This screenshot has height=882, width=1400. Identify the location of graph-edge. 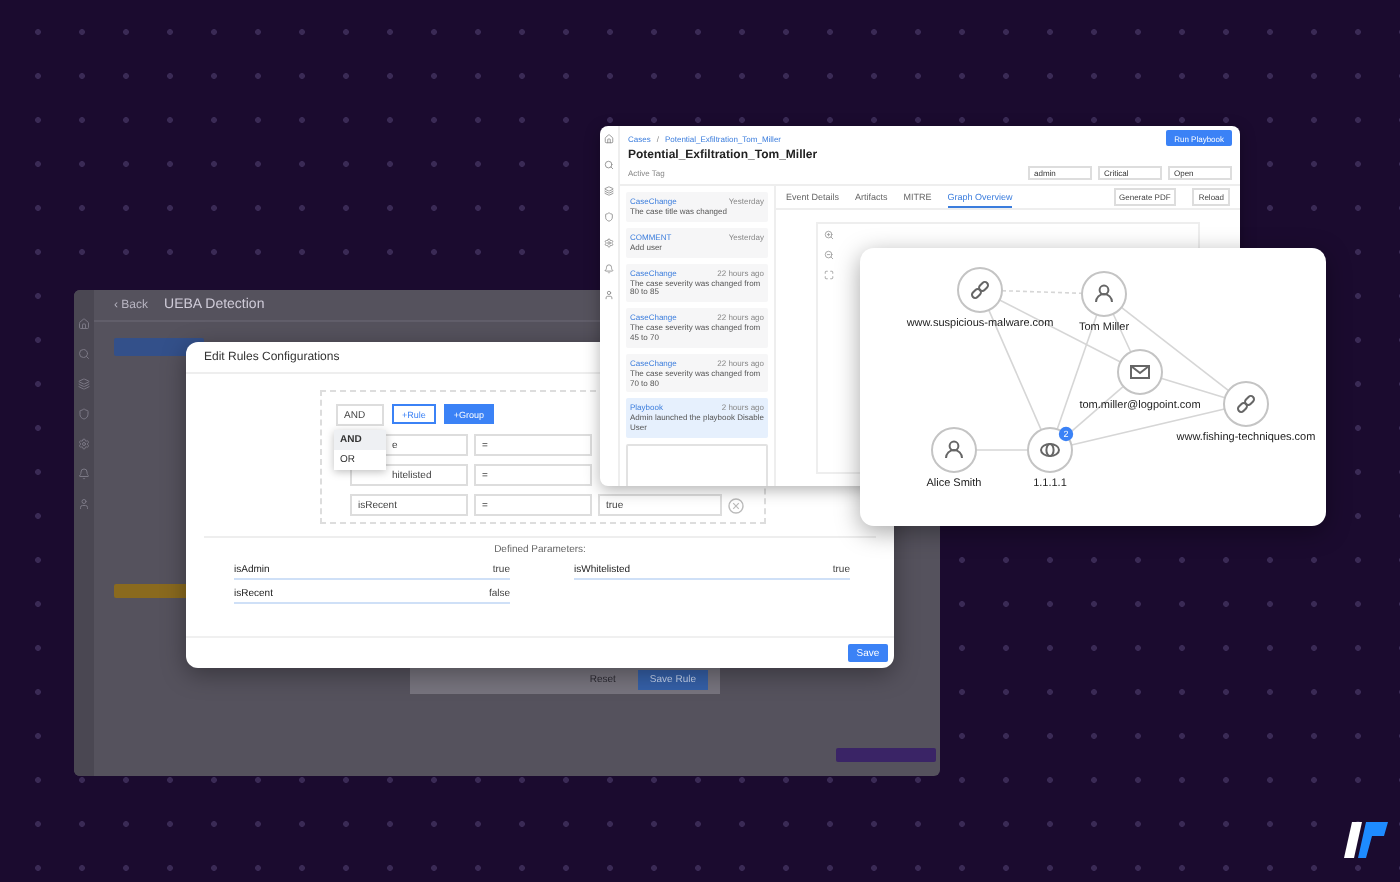
(1042, 292).